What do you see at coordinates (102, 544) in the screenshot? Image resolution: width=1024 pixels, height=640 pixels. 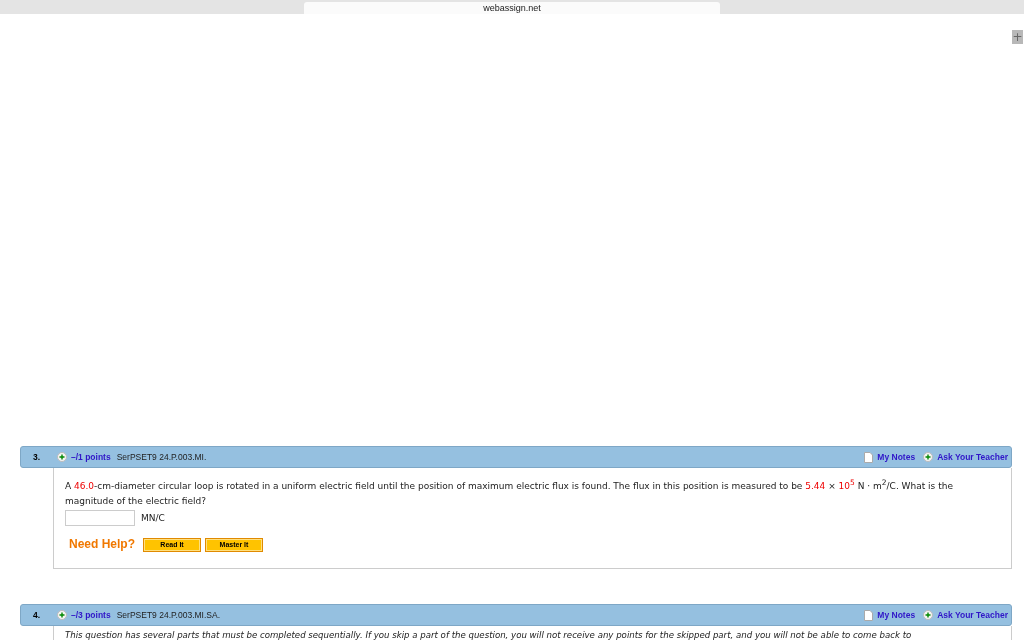 I see `need-help-label: Need Help?` at bounding box center [102, 544].